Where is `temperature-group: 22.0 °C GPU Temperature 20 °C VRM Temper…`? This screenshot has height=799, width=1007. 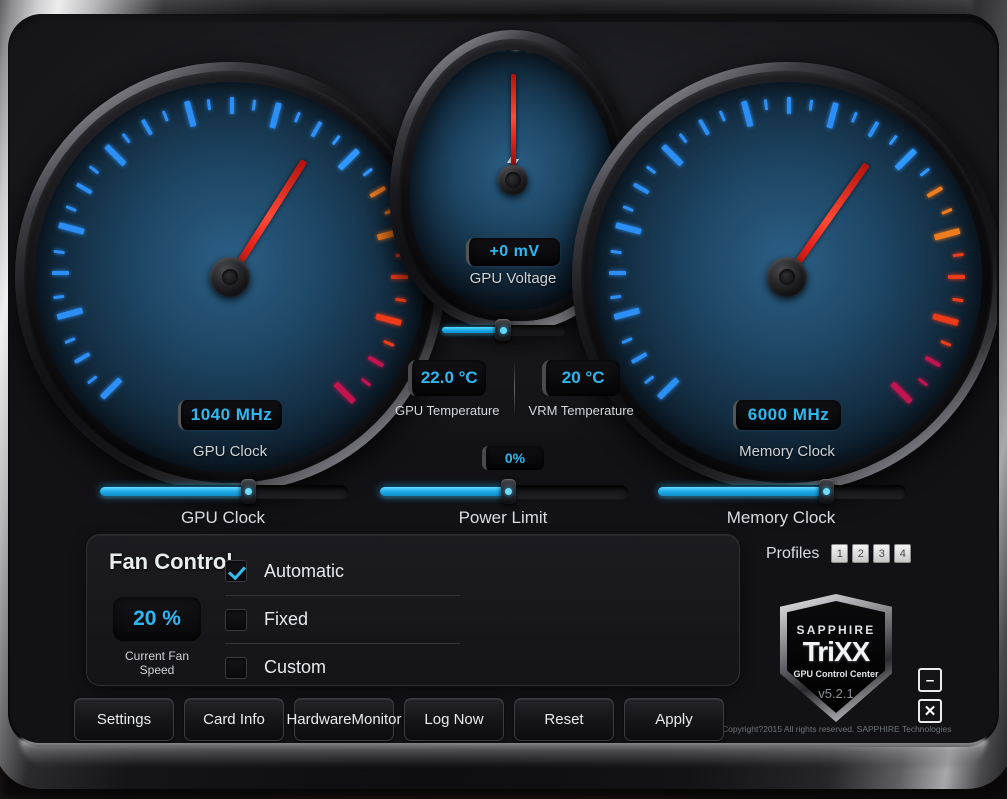
temperature-group: 22.0 °C GPU Temperature 20 °C VRM Temper… is located at coordinates (514, 389).